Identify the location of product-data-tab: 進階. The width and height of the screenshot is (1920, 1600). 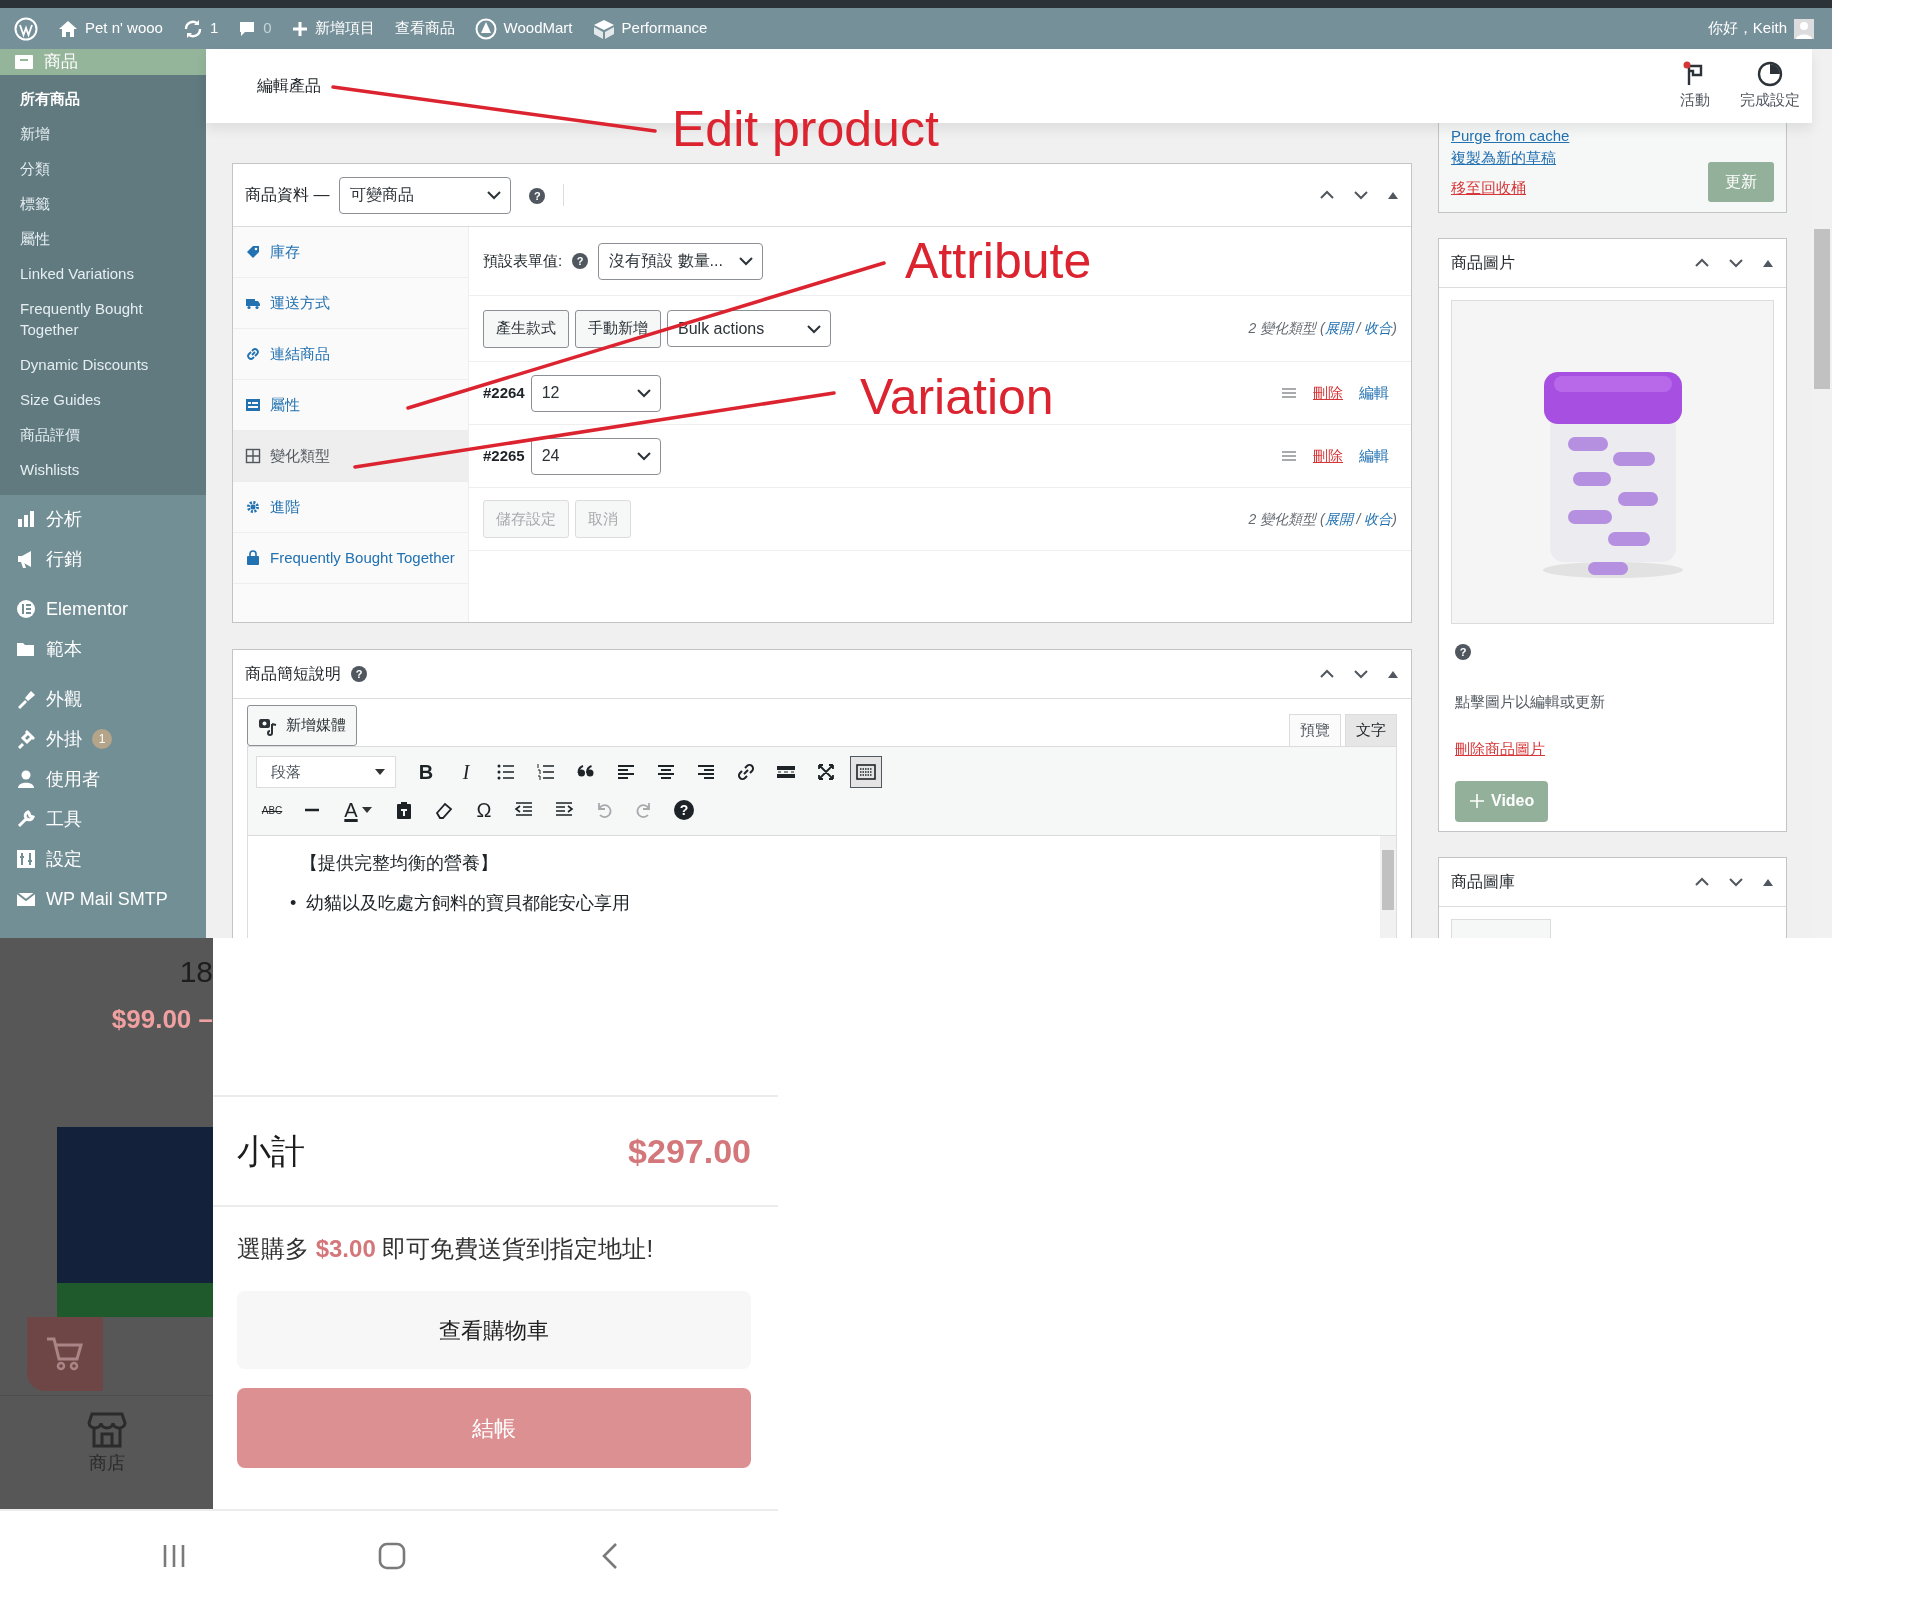
(350, 507).